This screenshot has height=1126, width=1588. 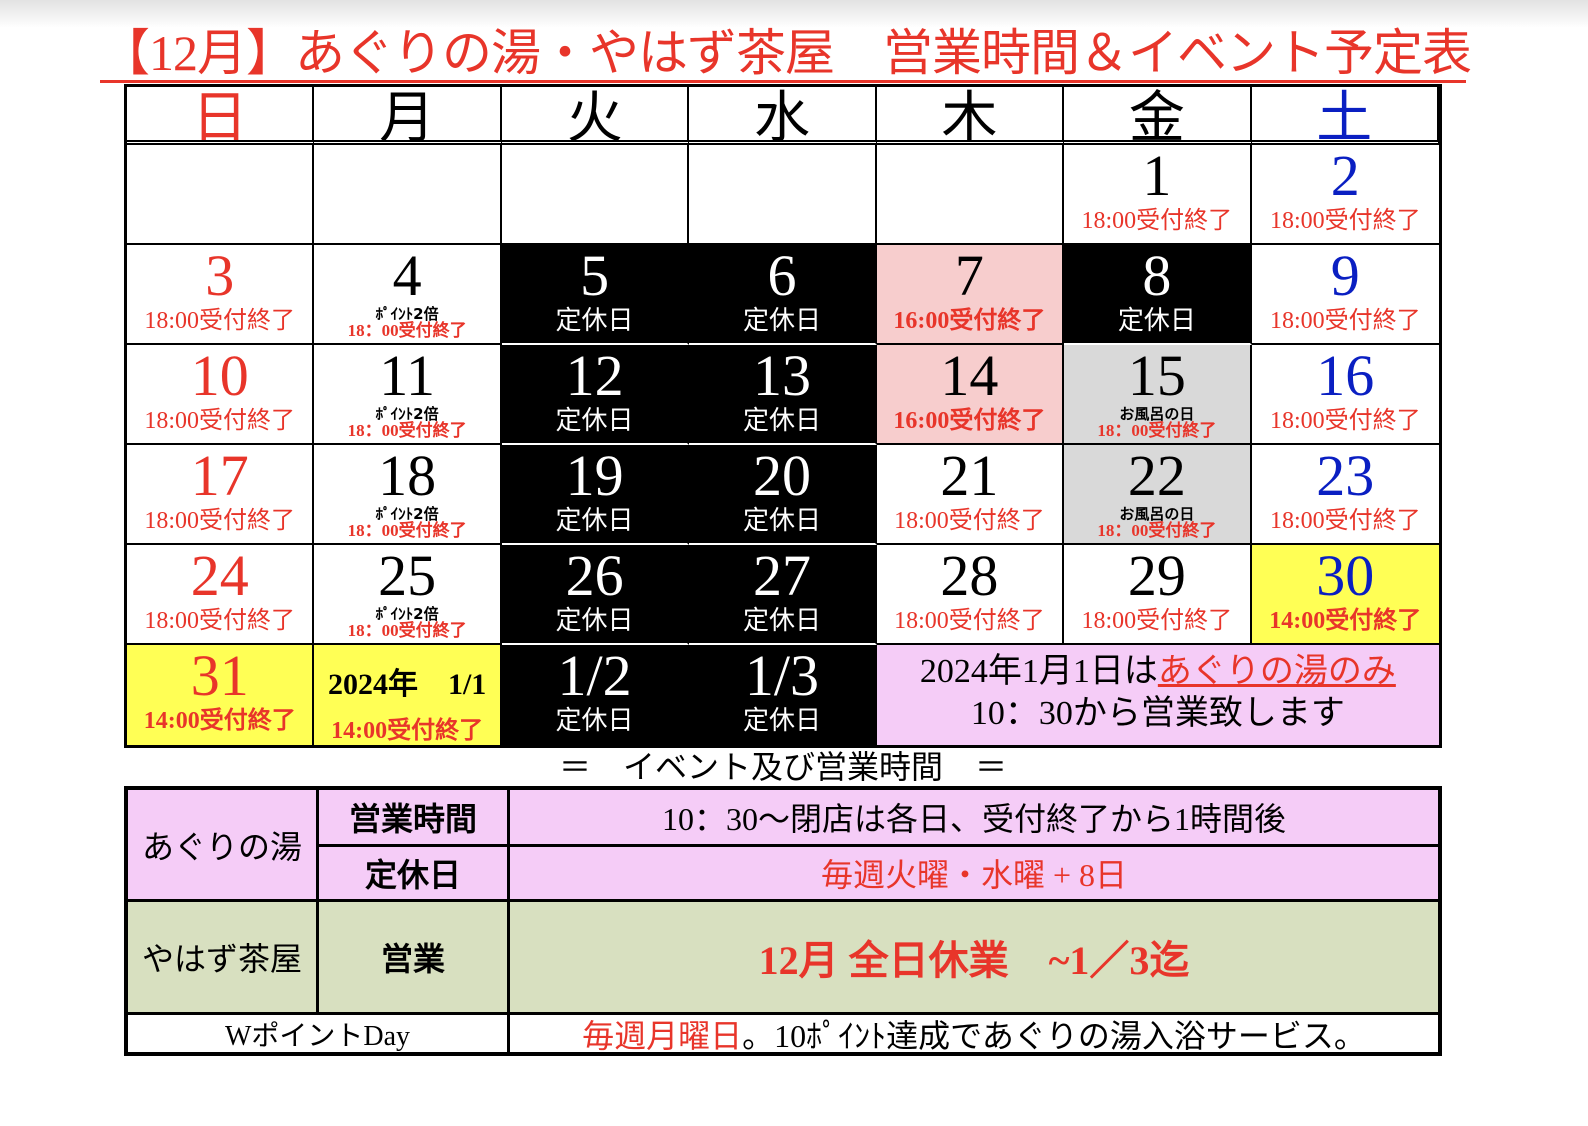 What do you see at coordinates (1157, 276) in the screenshot?
I see `day-number: 8` at bounding box center [1157, 276].